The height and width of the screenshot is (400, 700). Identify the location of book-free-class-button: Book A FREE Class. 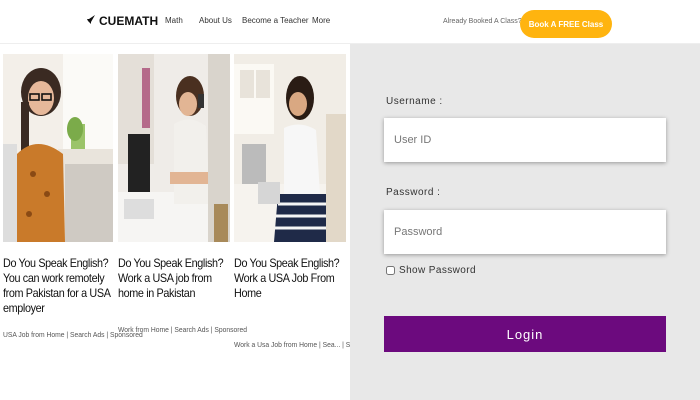
(566, 24).